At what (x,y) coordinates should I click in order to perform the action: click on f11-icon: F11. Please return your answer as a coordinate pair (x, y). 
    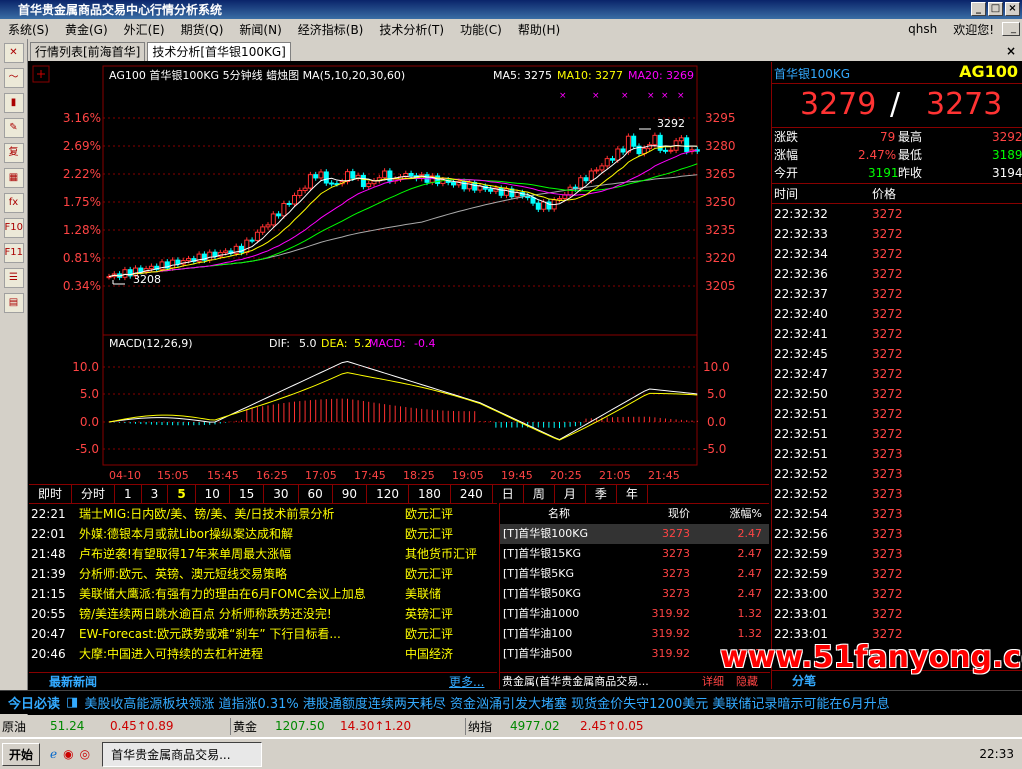
    Looking at the image, I should click on (13, 253).